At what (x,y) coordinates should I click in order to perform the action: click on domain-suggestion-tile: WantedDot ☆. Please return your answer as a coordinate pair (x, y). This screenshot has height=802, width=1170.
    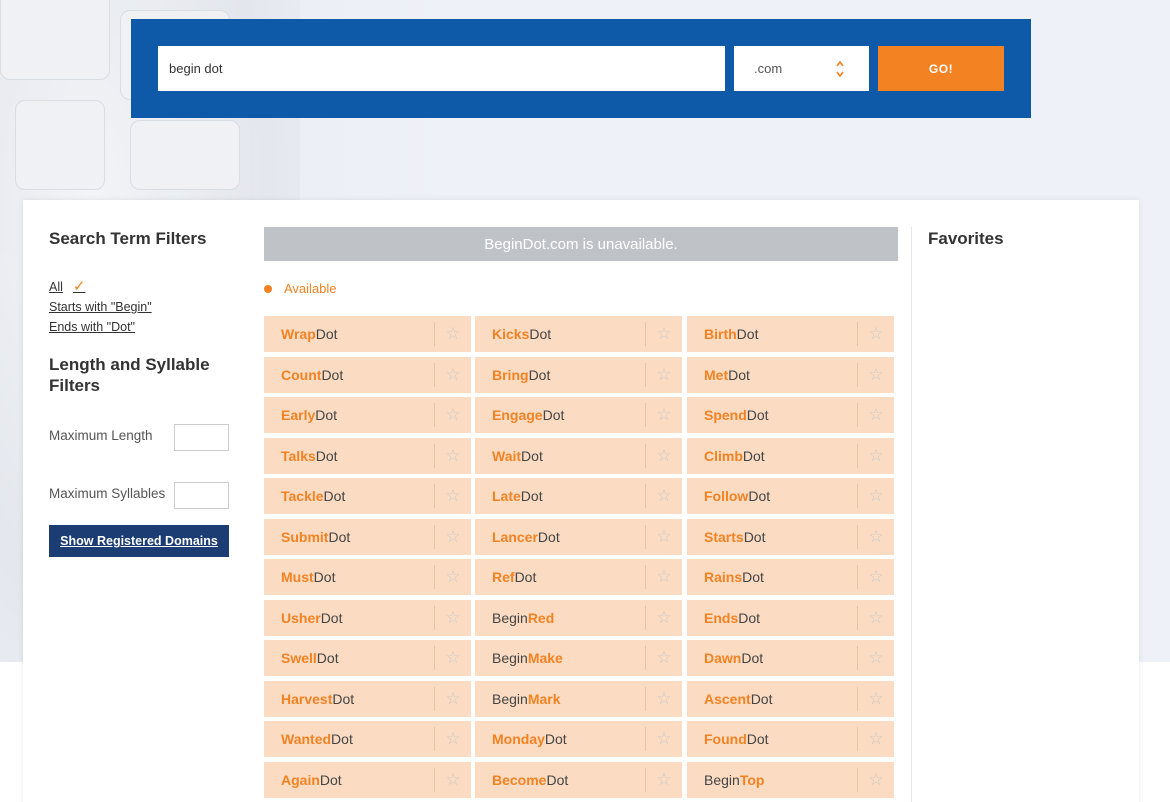
    Looking at the image, I should click on (367, 739).